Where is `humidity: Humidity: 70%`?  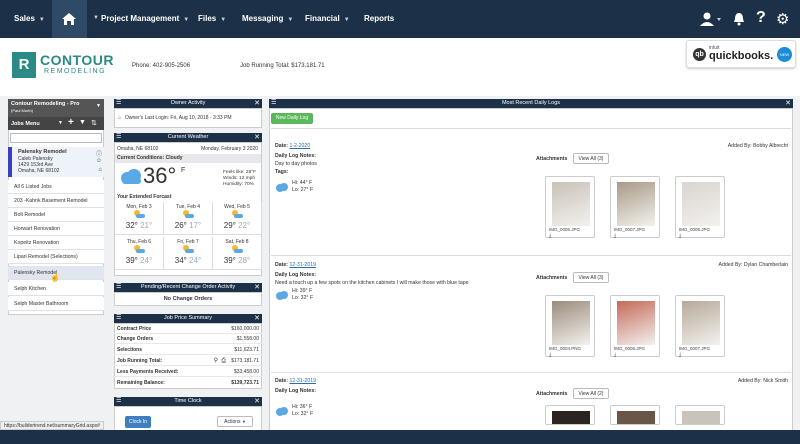
humidity: Humidity: 70% is located at coordinates (238, 184).